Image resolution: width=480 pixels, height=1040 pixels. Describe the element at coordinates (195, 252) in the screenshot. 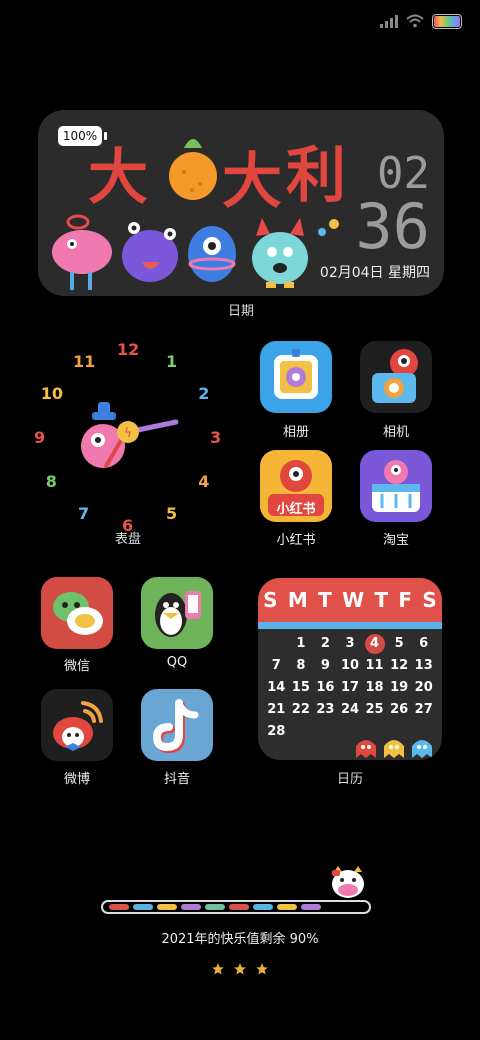

I see `monster-characters-art` at that location.